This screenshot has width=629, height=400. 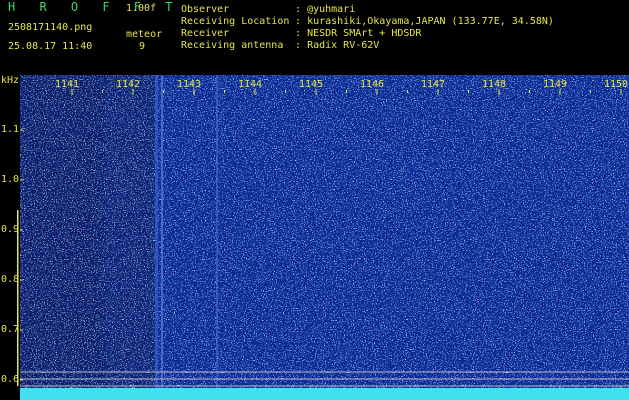 I want to click on x-tick-label: 1145, so click(x=311, y=84).